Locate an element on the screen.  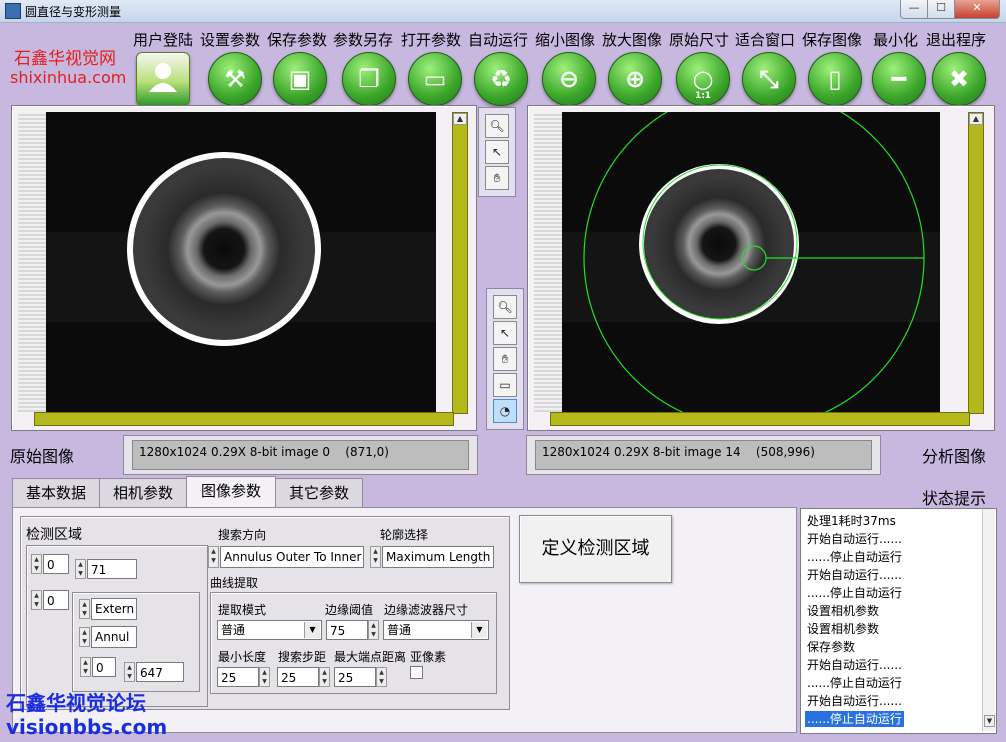
window-maximize-button: ☐ is located at coordinates (941, 9).